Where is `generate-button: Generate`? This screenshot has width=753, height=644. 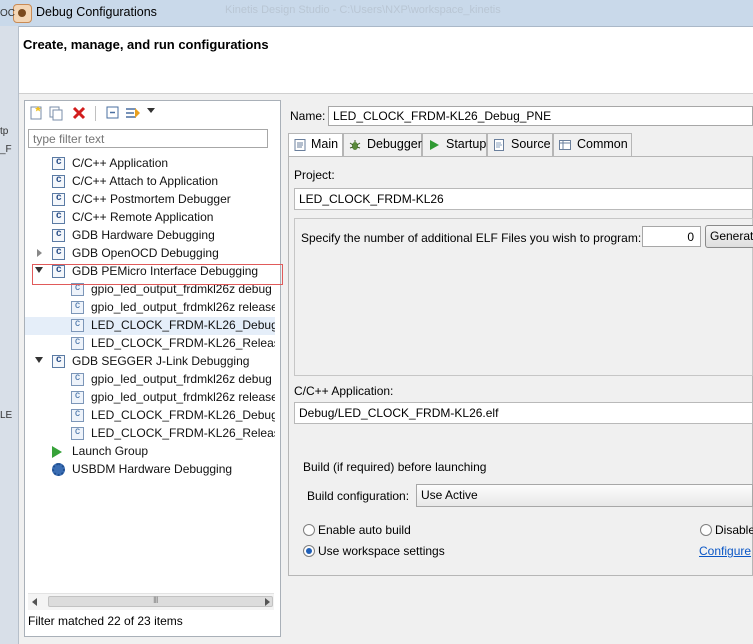 generate-button: Generate is located at coordinates (729, 236).